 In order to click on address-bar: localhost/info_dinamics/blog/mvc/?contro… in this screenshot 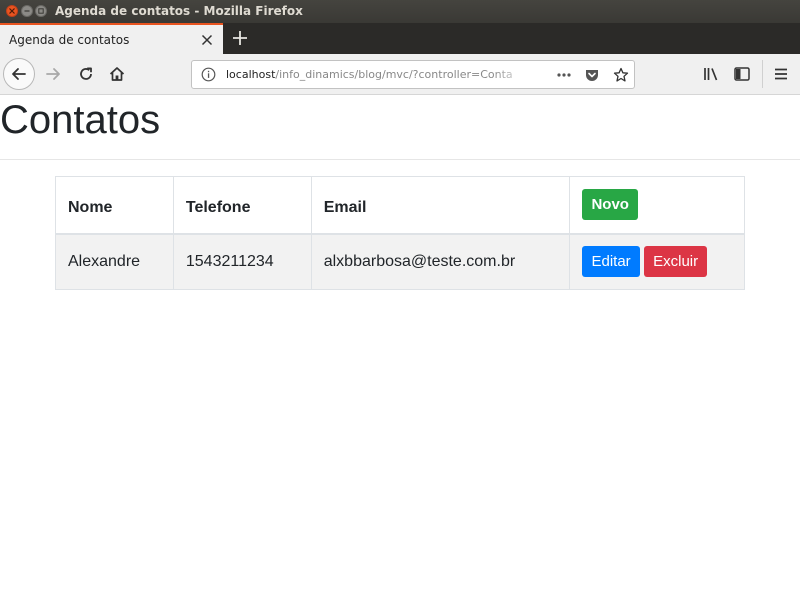, I will do `click(413, 74)`.